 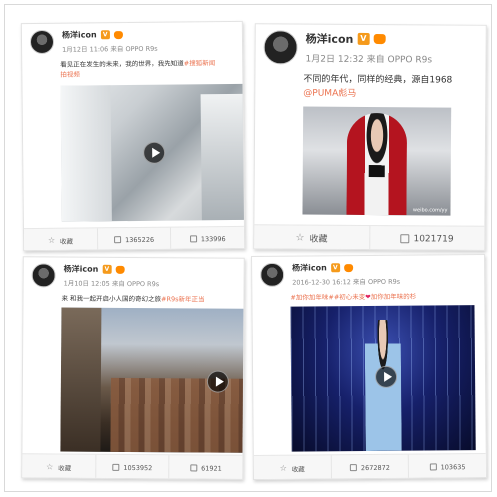 I want to click on post-text: 不同的年代，同样的经典，源自1968 @PUMA彪马, so click(x=394, y=87).